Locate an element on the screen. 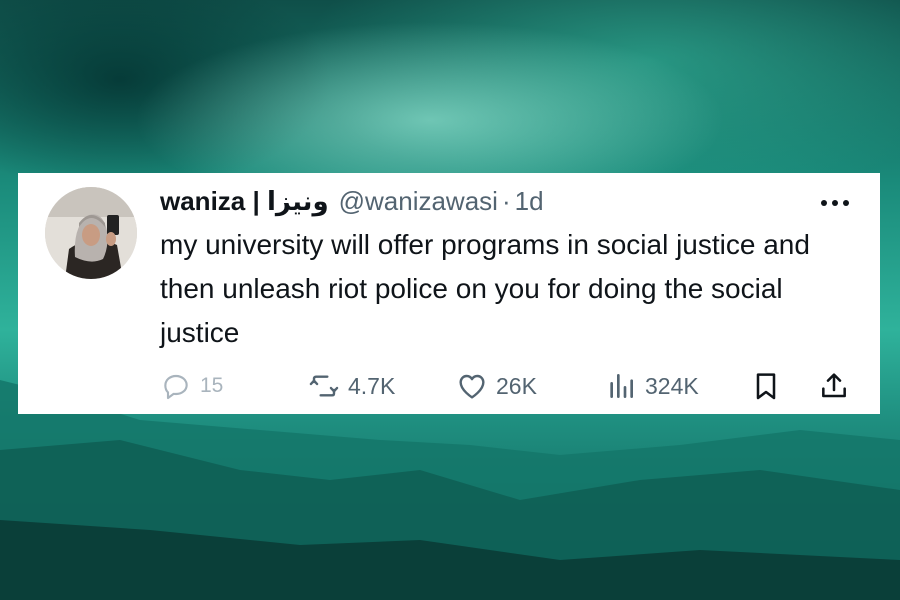 This screenshot has height=600, width=900. views-button: 324K is located at coordinates (652, 386).